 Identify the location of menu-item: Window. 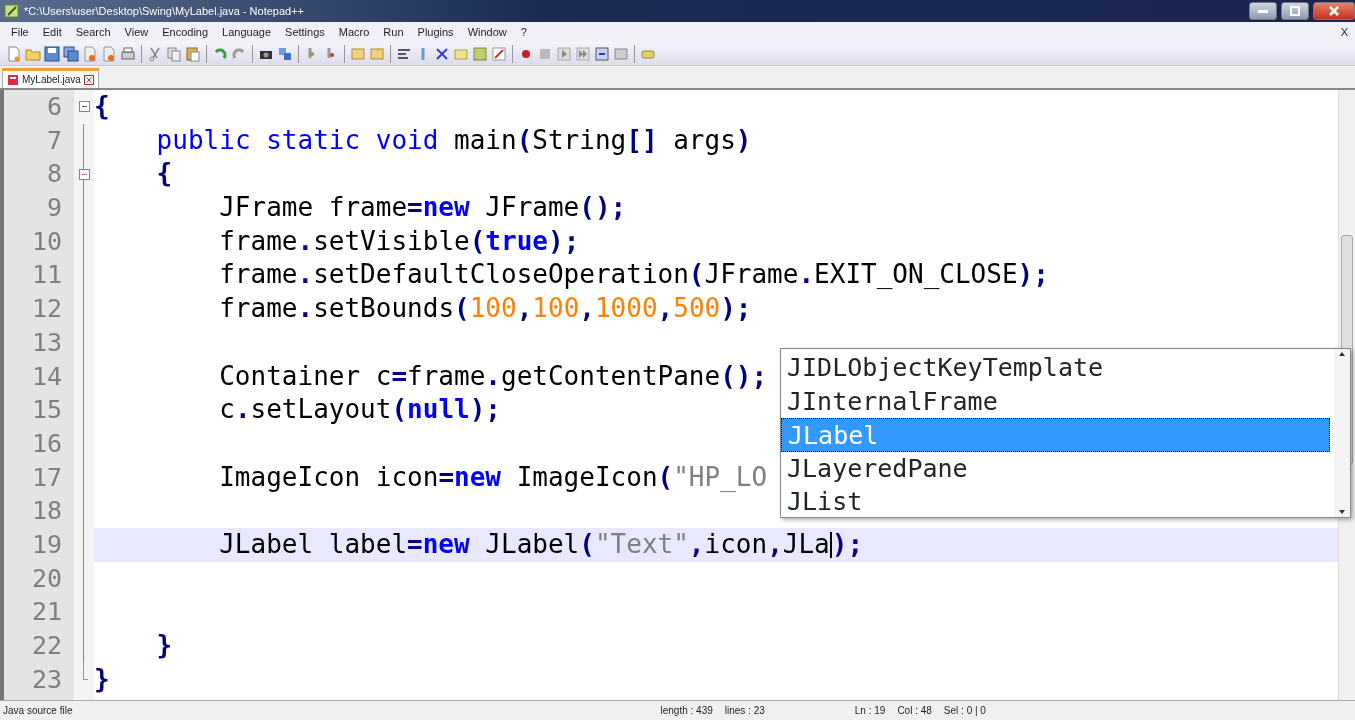
(487, 32).